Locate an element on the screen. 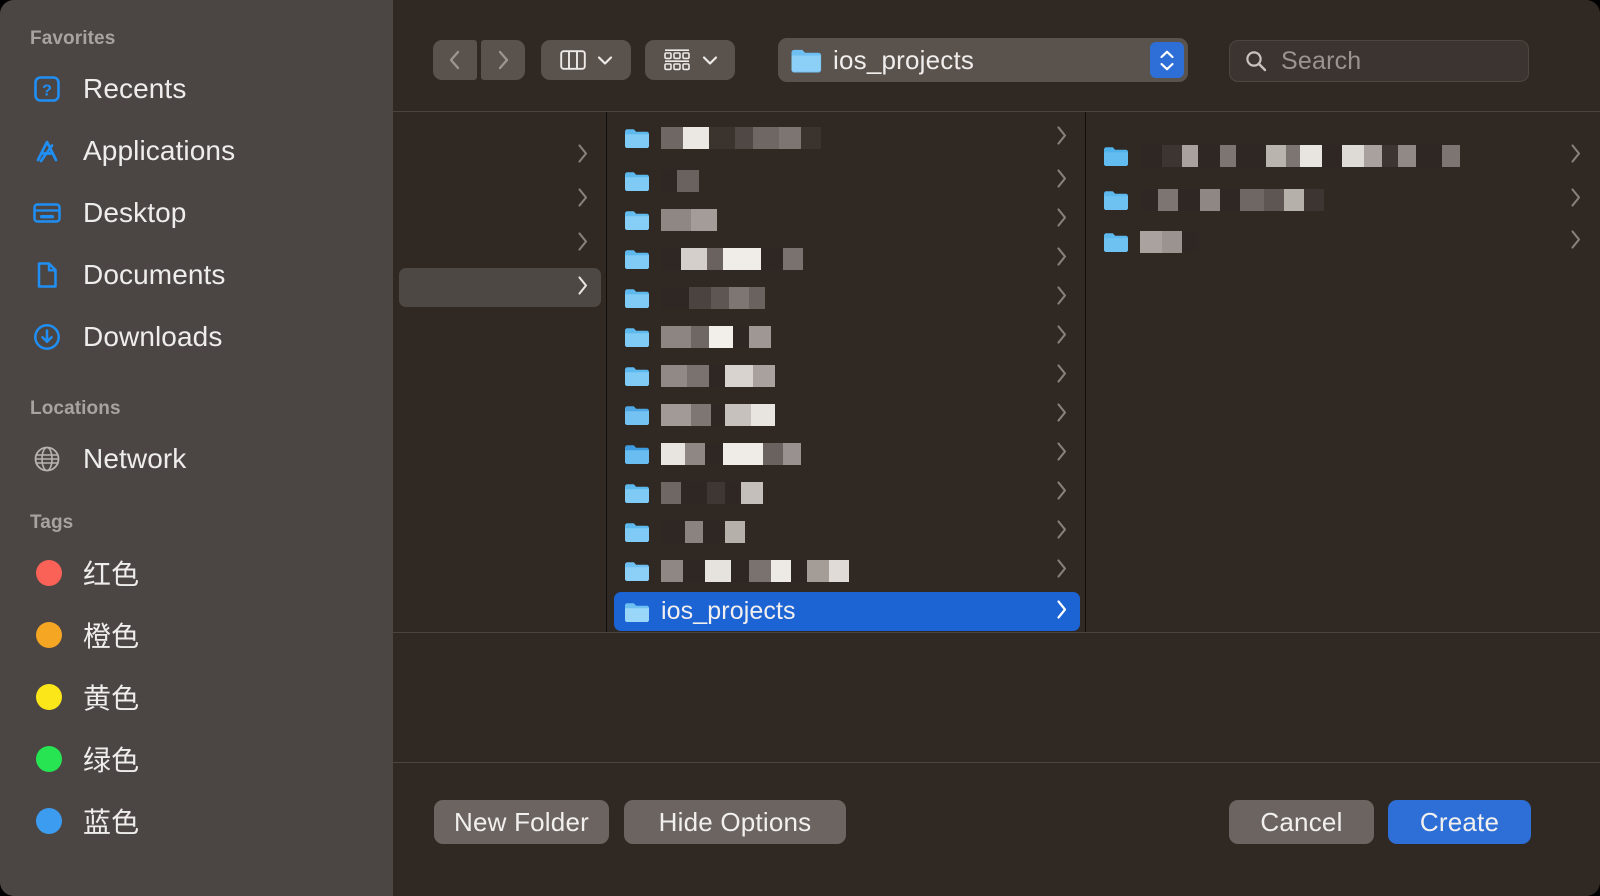 This screenshot has height=896, width=1600. sidebar-item-documents: Documents is located at coordinates (196, 275).